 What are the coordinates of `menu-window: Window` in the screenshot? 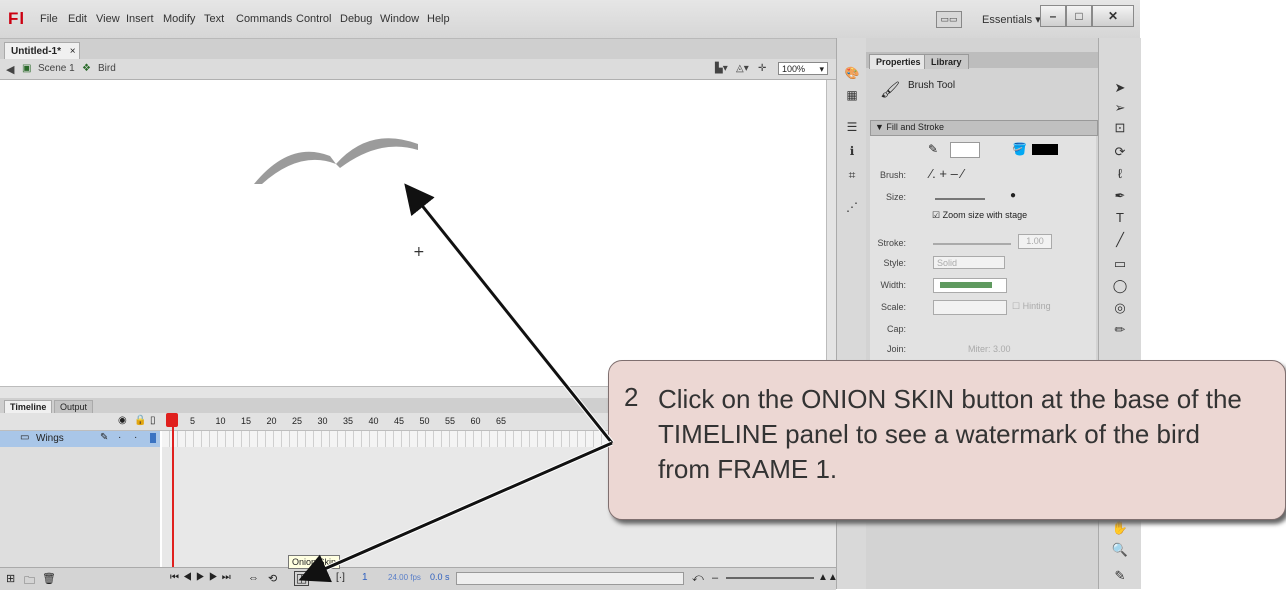 It's located at (399, 19).